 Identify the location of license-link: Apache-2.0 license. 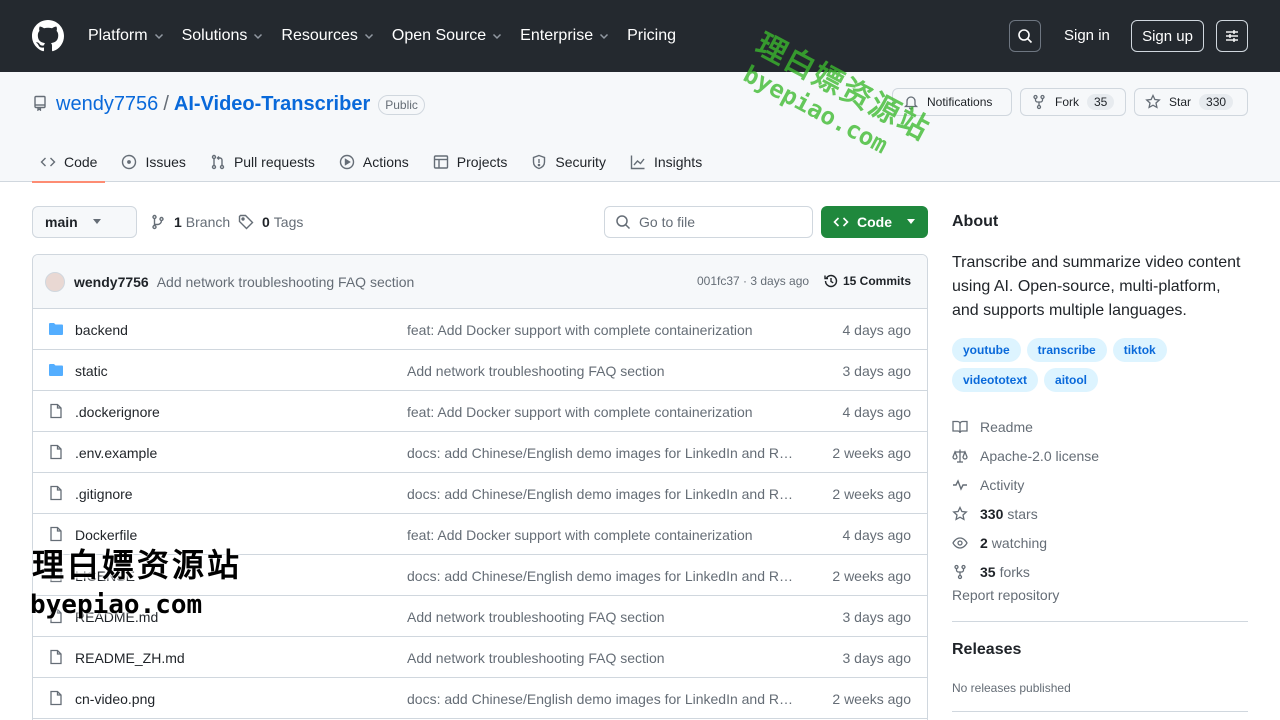
(1025, 455).